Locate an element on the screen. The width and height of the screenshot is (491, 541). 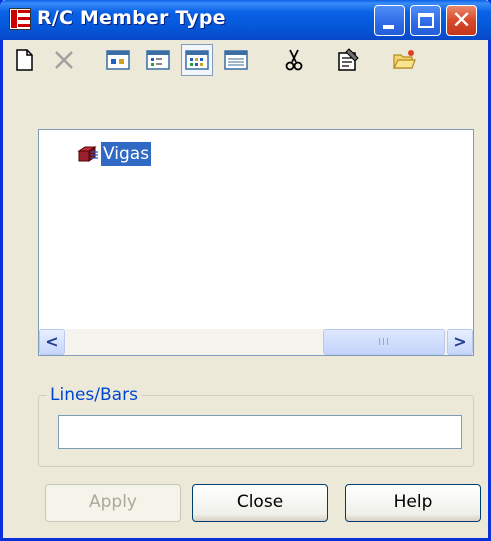
lines-bars-input is located at coordinates (260, 432).